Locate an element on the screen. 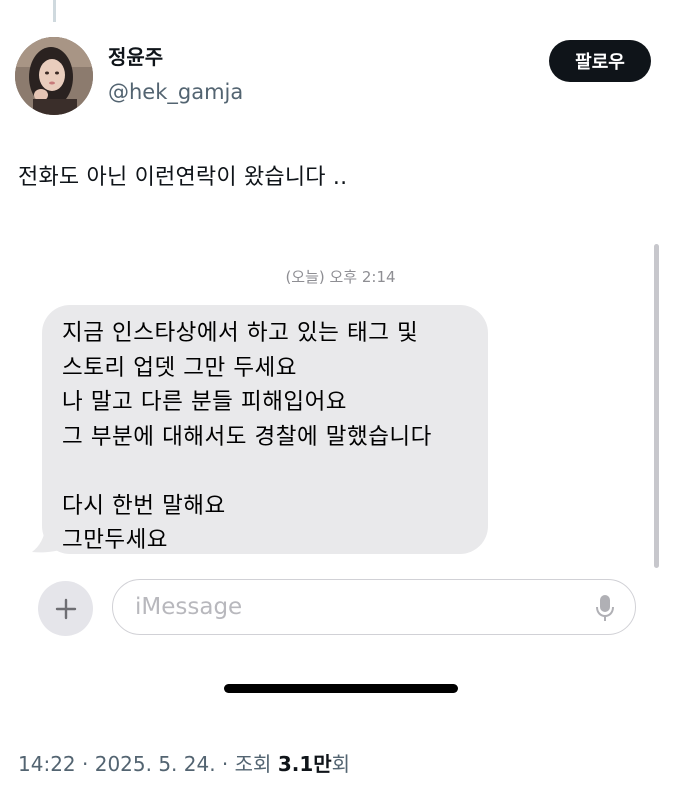 The width and height of the screenshot is (681, 801). message-line: 그 부분에 대해서도 경찰에 말했습니다 is located at coordinates (247, 436).